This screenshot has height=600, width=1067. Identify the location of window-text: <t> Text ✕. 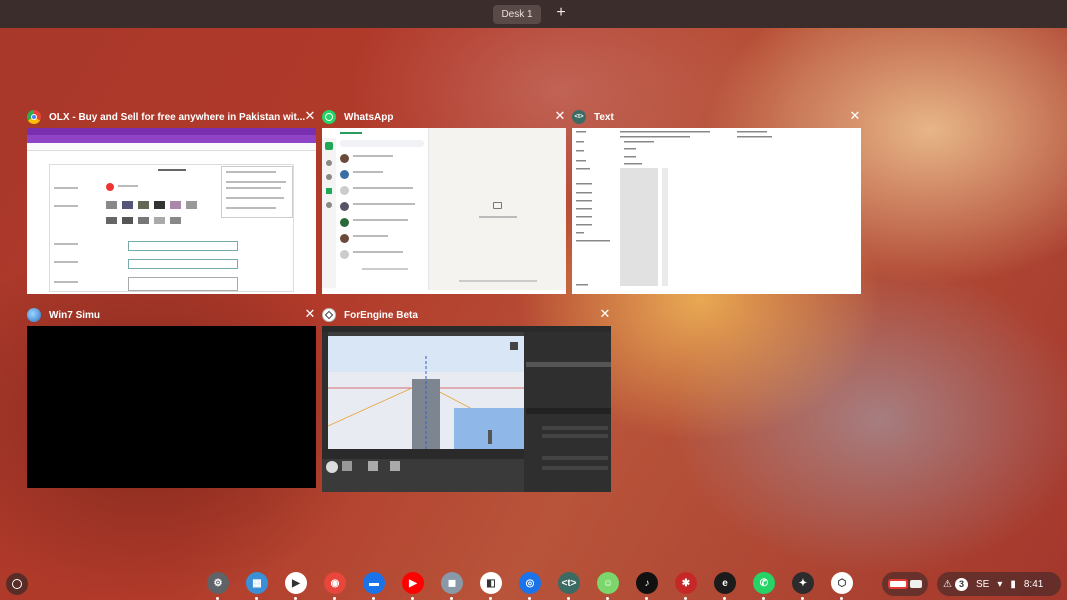
(716, 201).